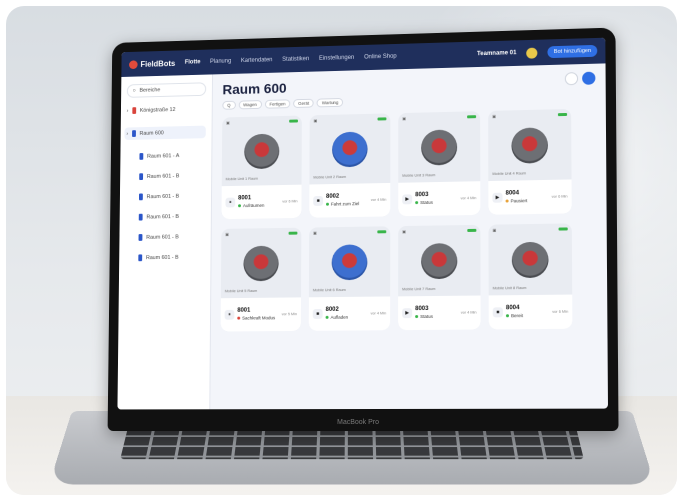  I want to click on filter-chip: Wartung, so click(330, 102).